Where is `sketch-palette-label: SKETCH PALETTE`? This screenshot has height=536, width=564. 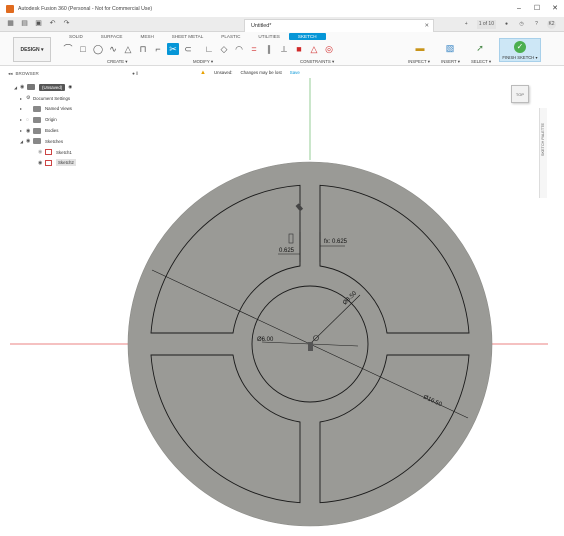
sketch-palette-label: SKETCH PALETTE is located at coordinates (543, 140).